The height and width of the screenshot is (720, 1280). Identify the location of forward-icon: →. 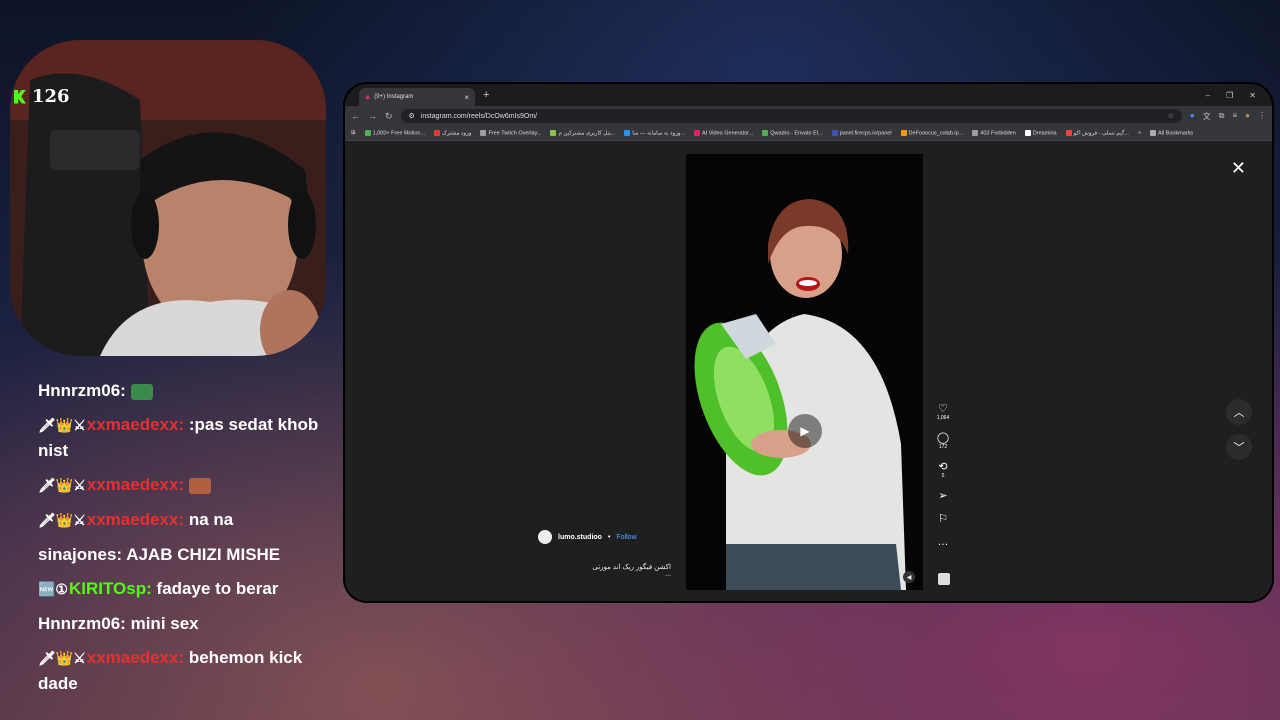
(372, 116).